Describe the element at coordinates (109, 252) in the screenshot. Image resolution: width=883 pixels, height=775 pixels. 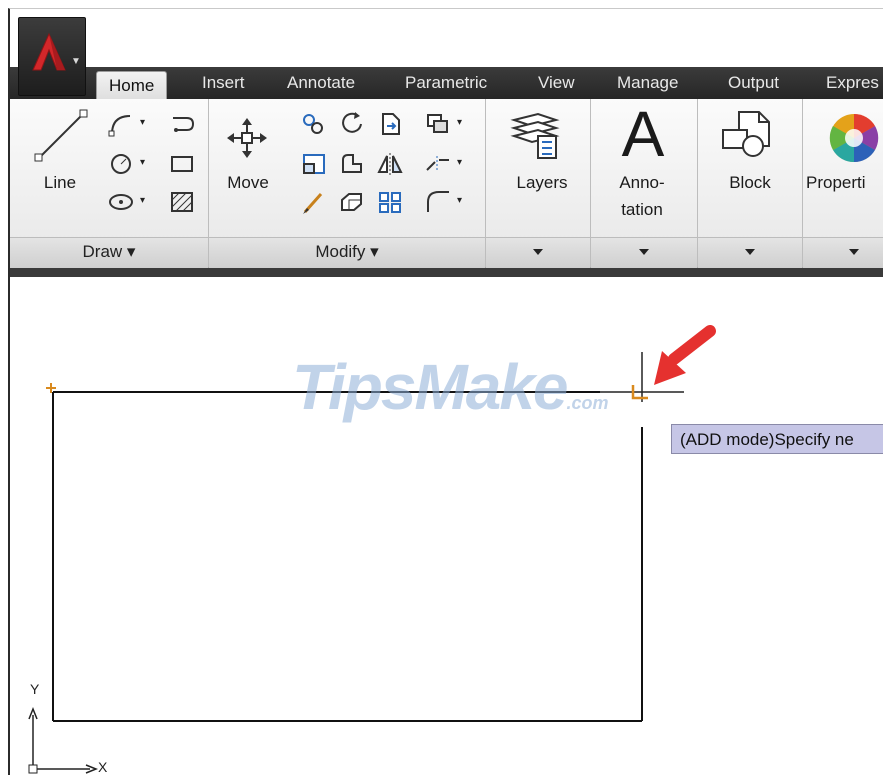
I see `draw-panel-label: Draw ▾` at that location.